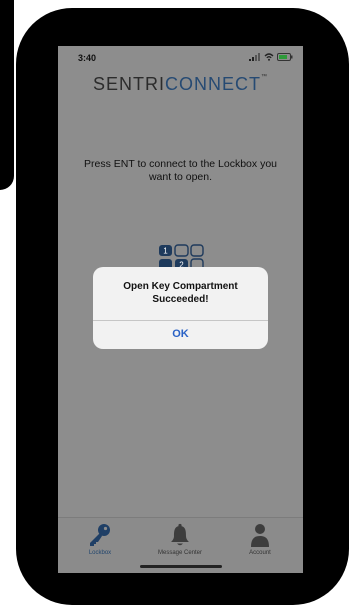 This screenshot has width=352, height=607. Describe the element at coordinates (7, 95) in the screenshot. I see `background-device-edge` at that location.